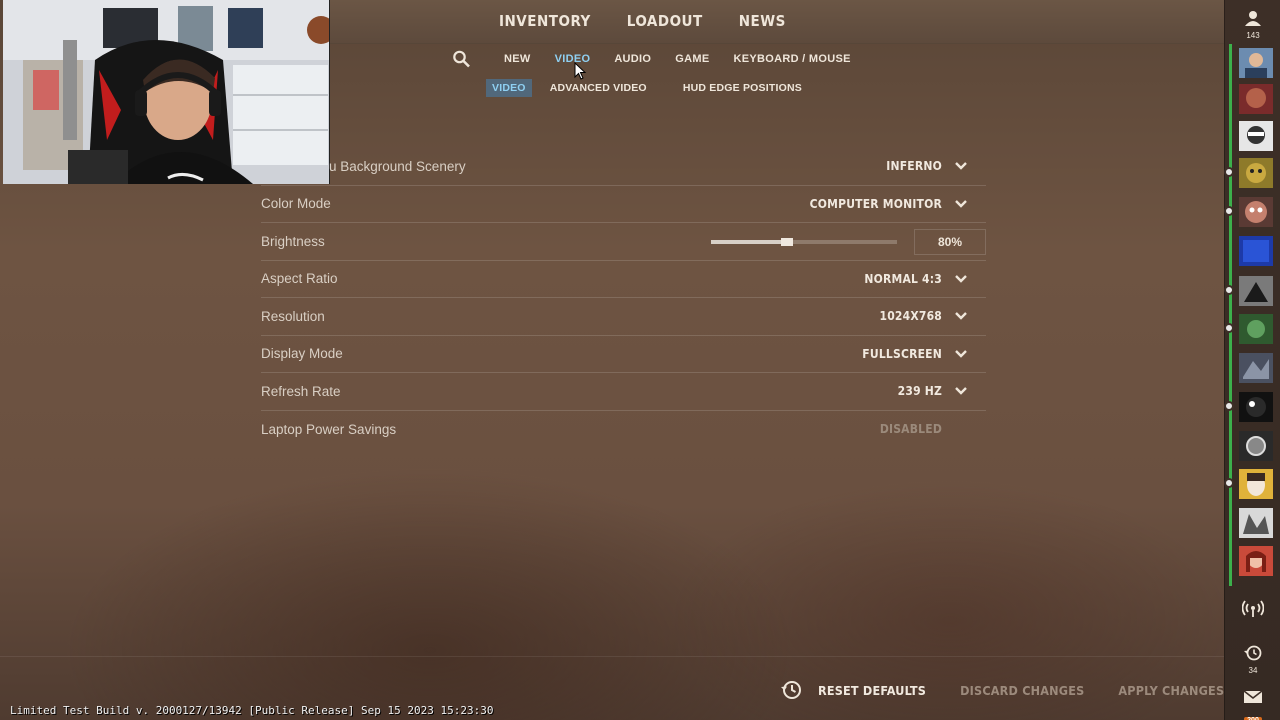  What do you see at coordinates (301, 391) in the screenshot?
I see `setting-label: Refresh Rate` at bounding box center [301, 391].